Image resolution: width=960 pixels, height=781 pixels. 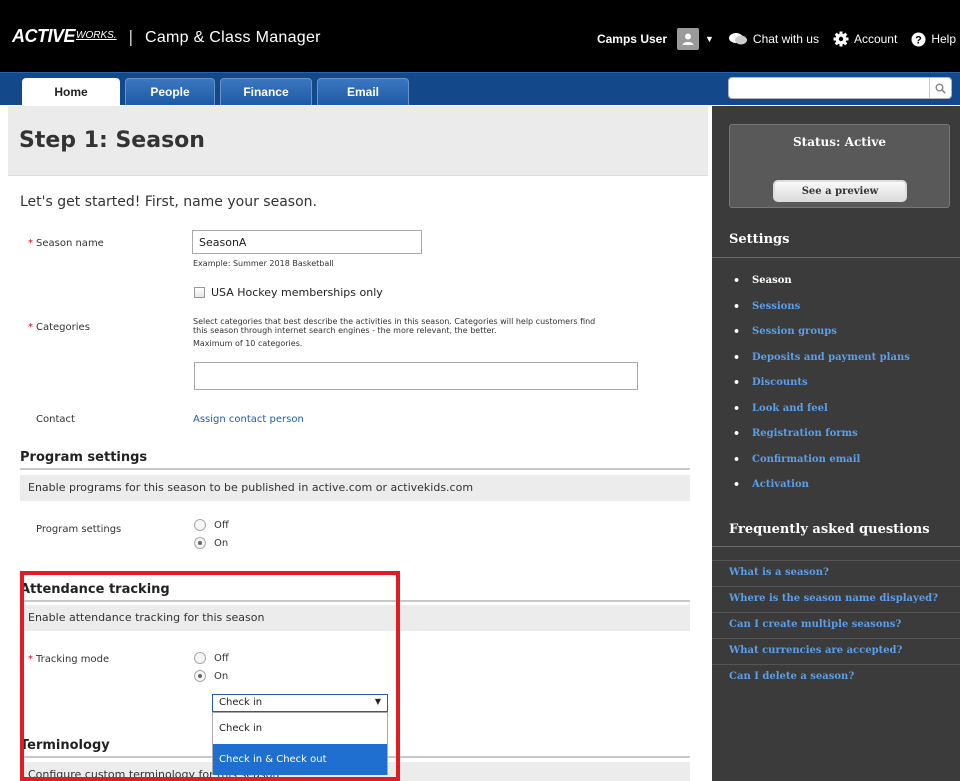 What do you see at coordinates (363, 91) in the screenshot?
I see `tab-email: Email` at bounding box center [363, 91].